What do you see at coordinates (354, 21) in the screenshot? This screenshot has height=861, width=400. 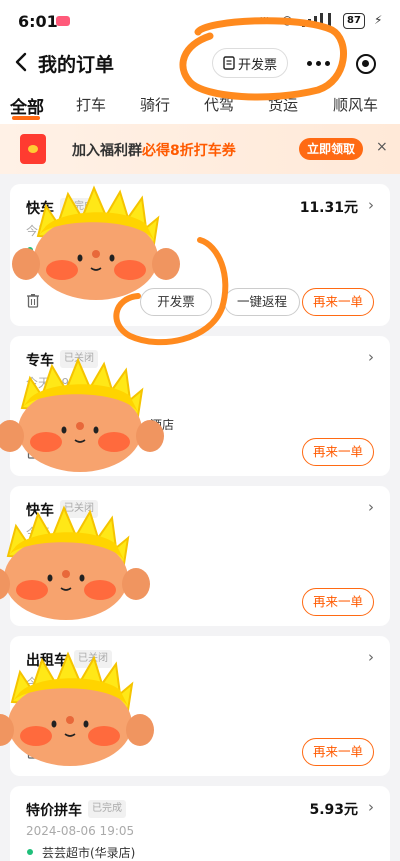 I see `battery-indicator: 87` at bounding box center [354, 21].